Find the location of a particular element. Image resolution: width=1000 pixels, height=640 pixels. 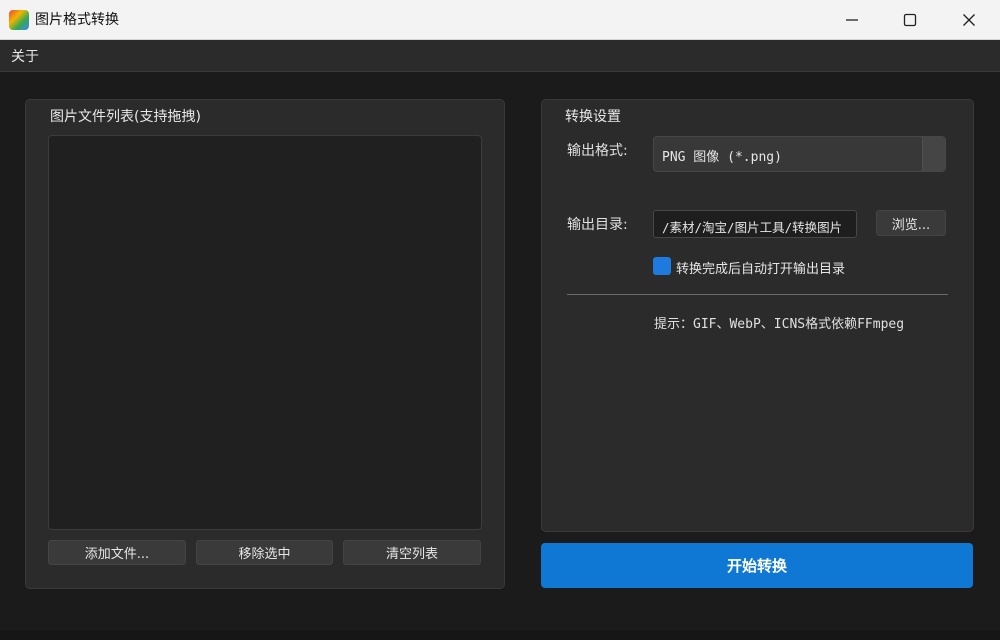

app-icon is located at coordinates (19, 20).